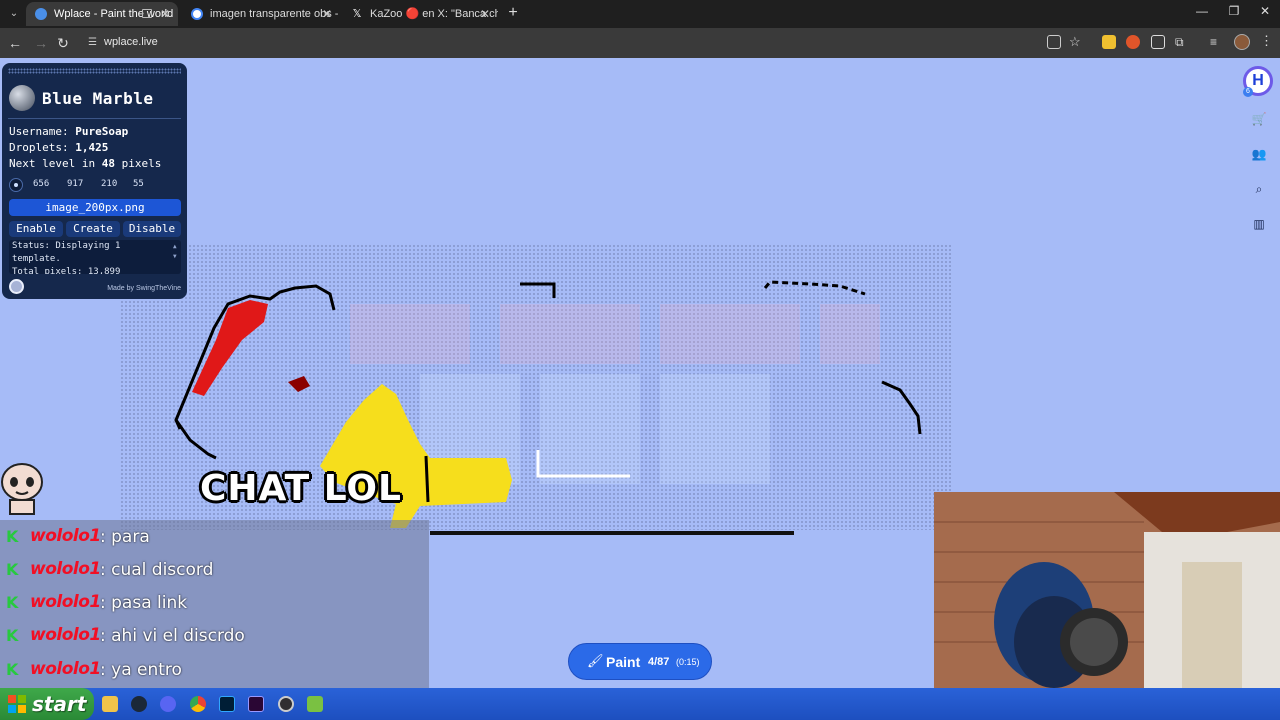 This screenshot has width=1280, height=720. Describe the element at coordinates (688, 662) in the screenshot. I see `paint-cooldown: (0:15)` at that location.